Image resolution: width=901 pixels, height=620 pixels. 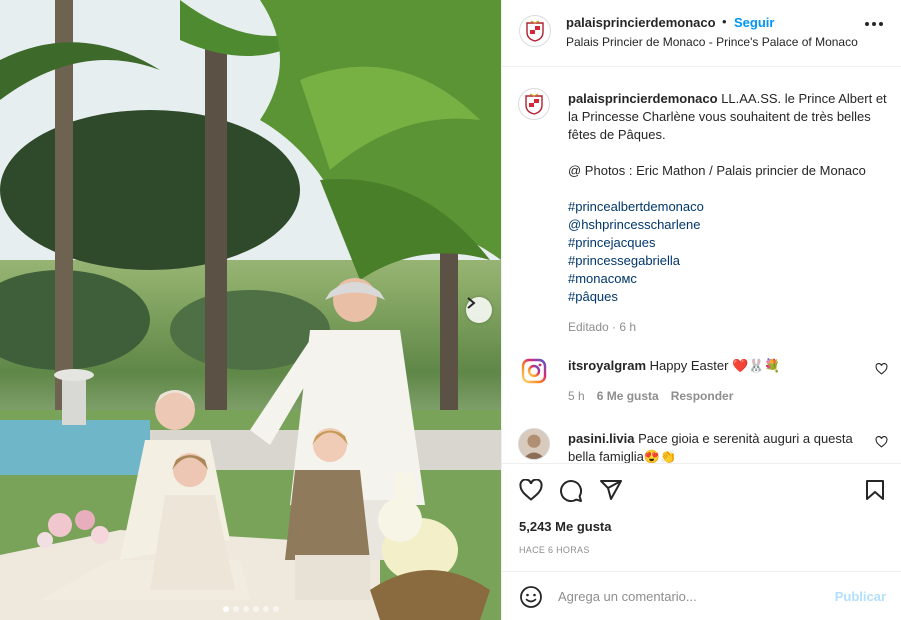 I want to click on publish-button: Publicar, so click(x=860, y=596).